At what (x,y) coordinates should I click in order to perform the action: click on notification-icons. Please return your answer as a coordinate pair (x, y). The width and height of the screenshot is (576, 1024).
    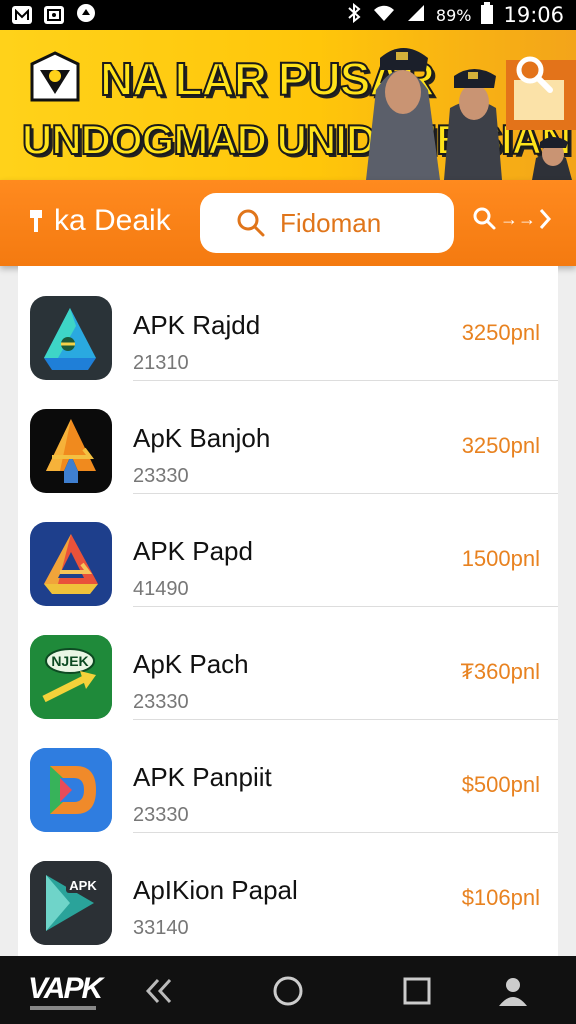
    Looking at the image, I should click on (54, 15).